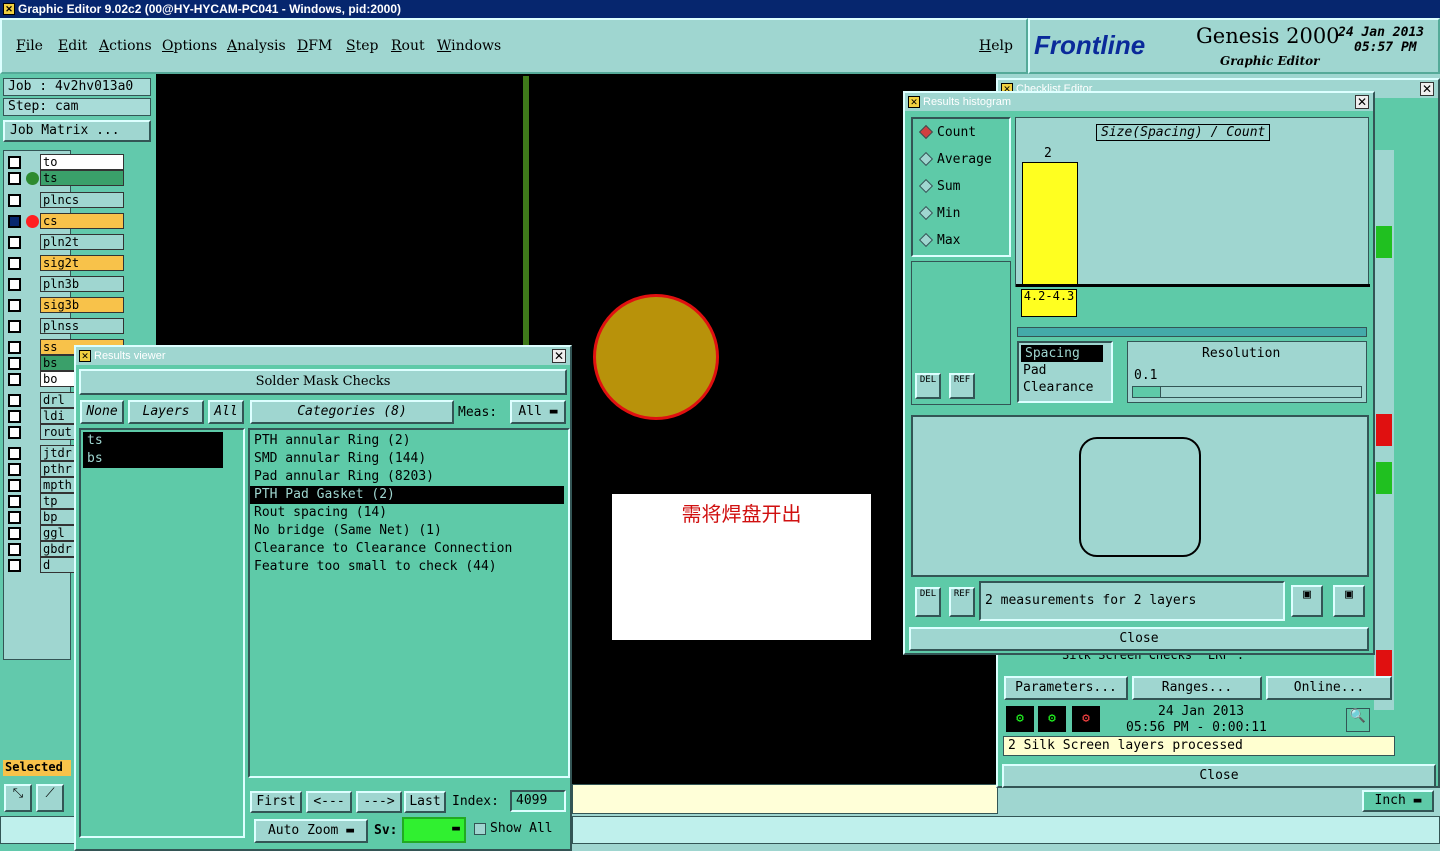 Image resolution: width=1440 pixels, height=851 pixels. Describe the element at coordinates (425, 802) in the screenshot. I see `last-button: Last` at that location.